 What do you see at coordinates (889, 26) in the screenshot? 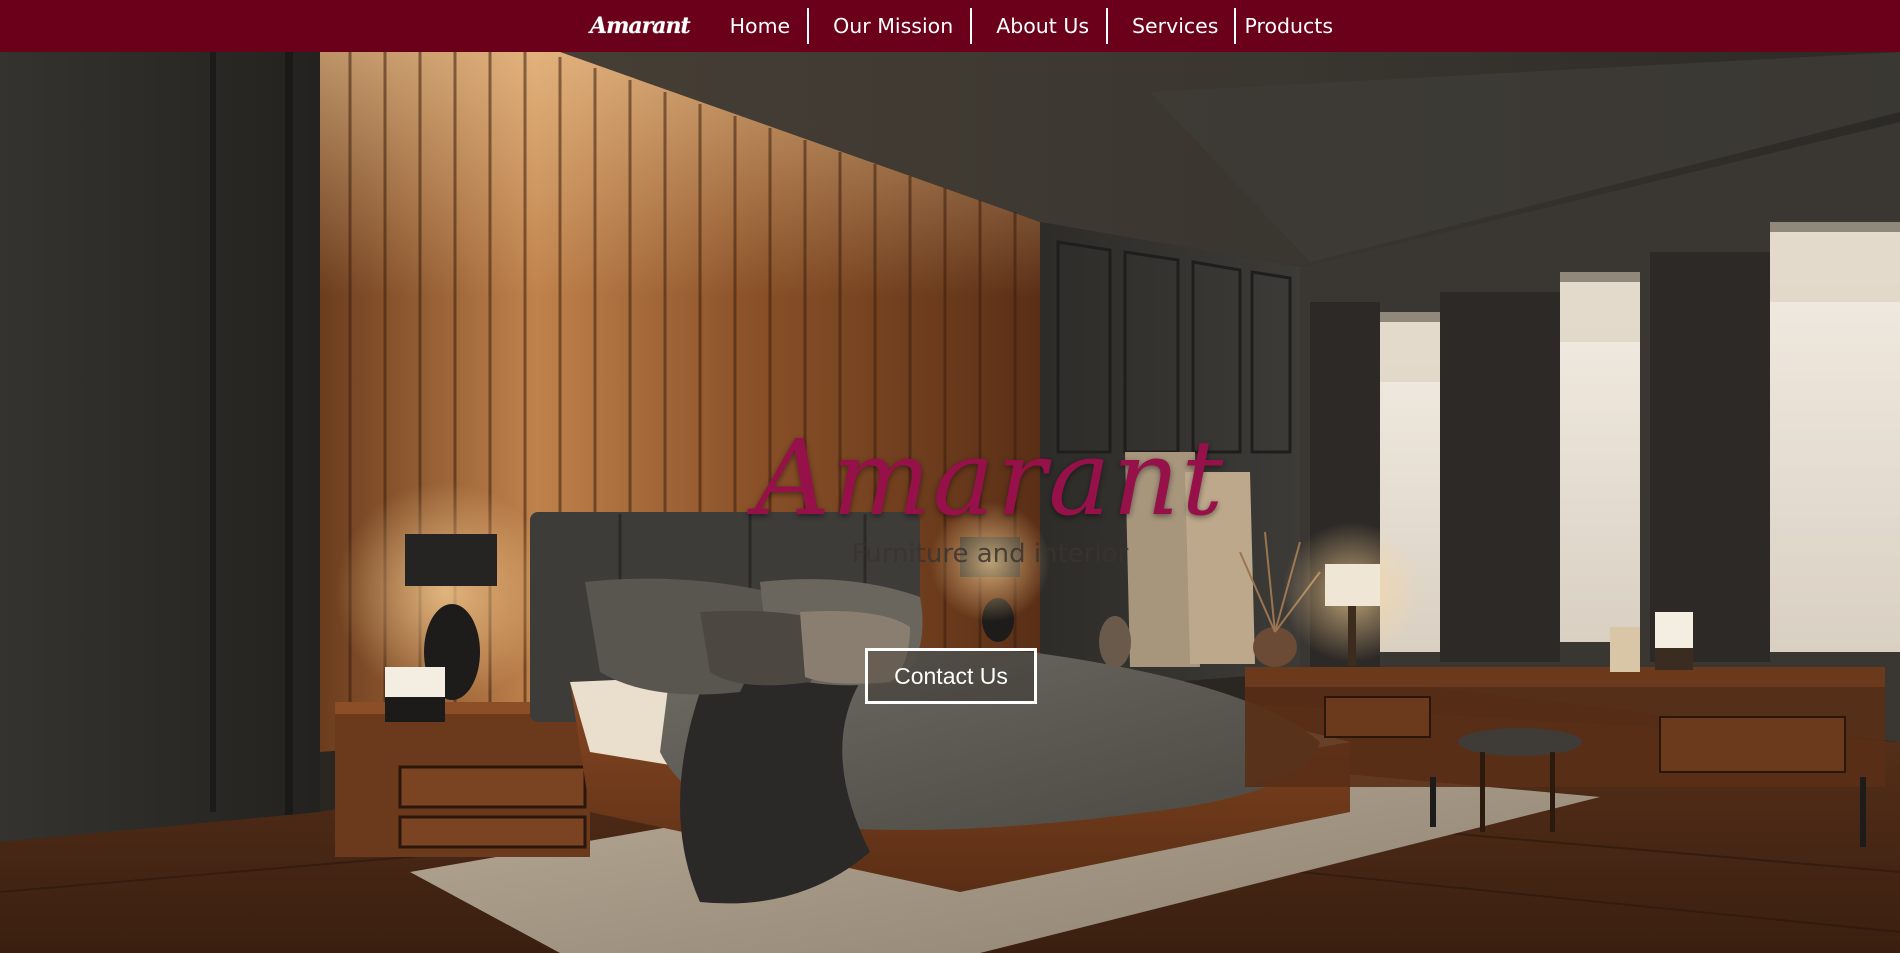
I see `nav-item-our-mission: Our Mission` at bounding box center [889, 26].